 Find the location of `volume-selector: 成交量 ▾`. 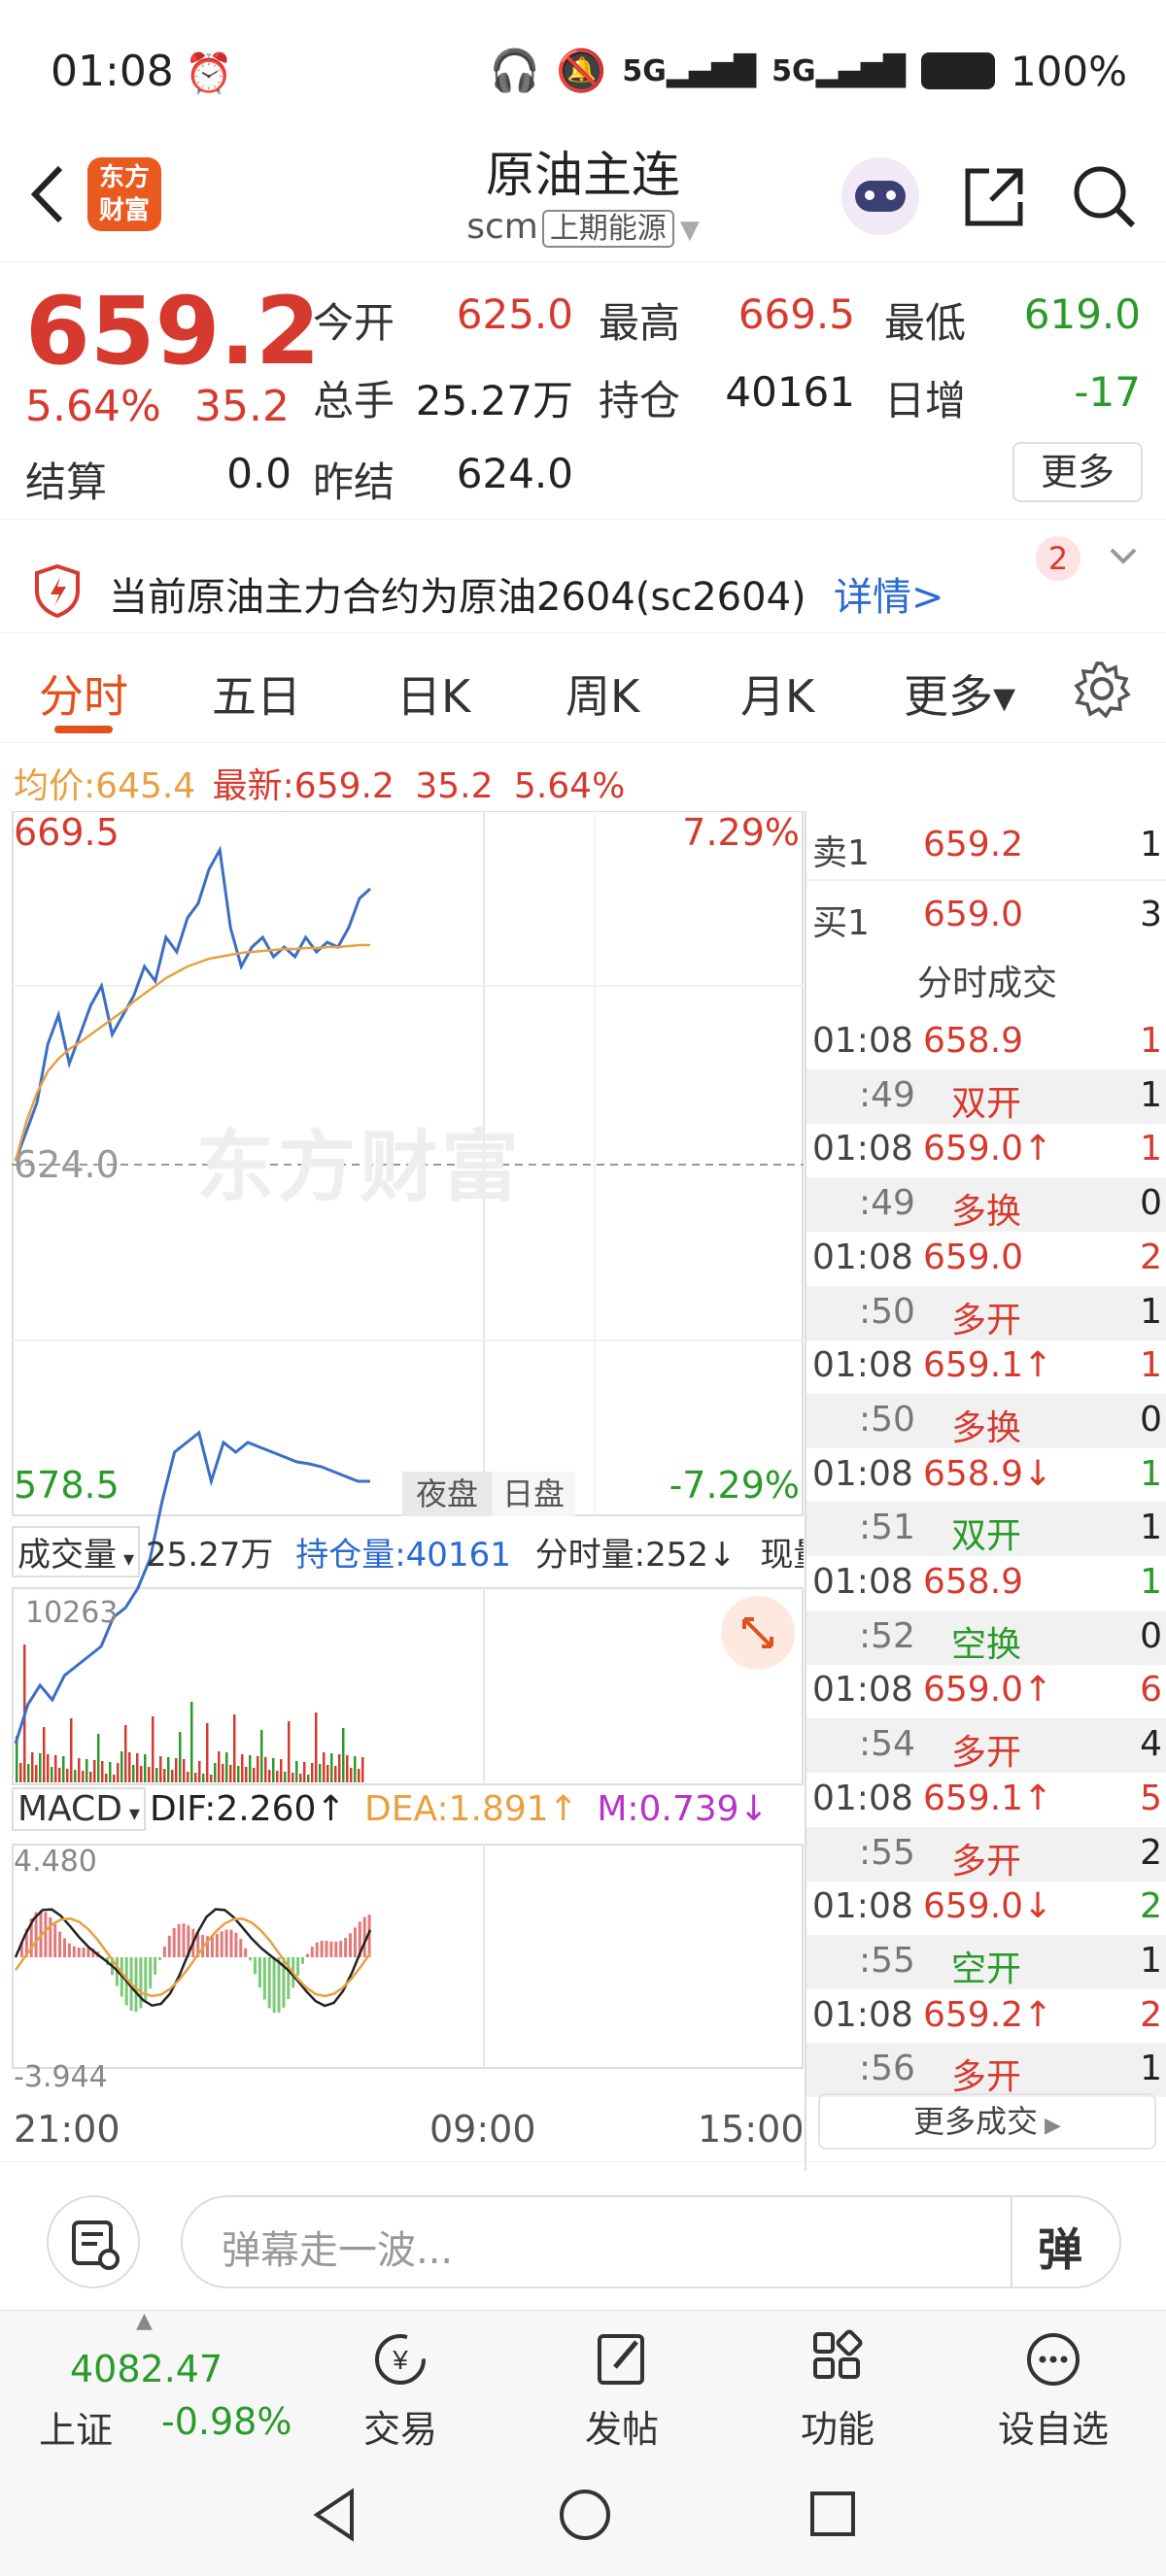

volume-selector: 成交量 ▾ is located at coordinates (76, 1551).